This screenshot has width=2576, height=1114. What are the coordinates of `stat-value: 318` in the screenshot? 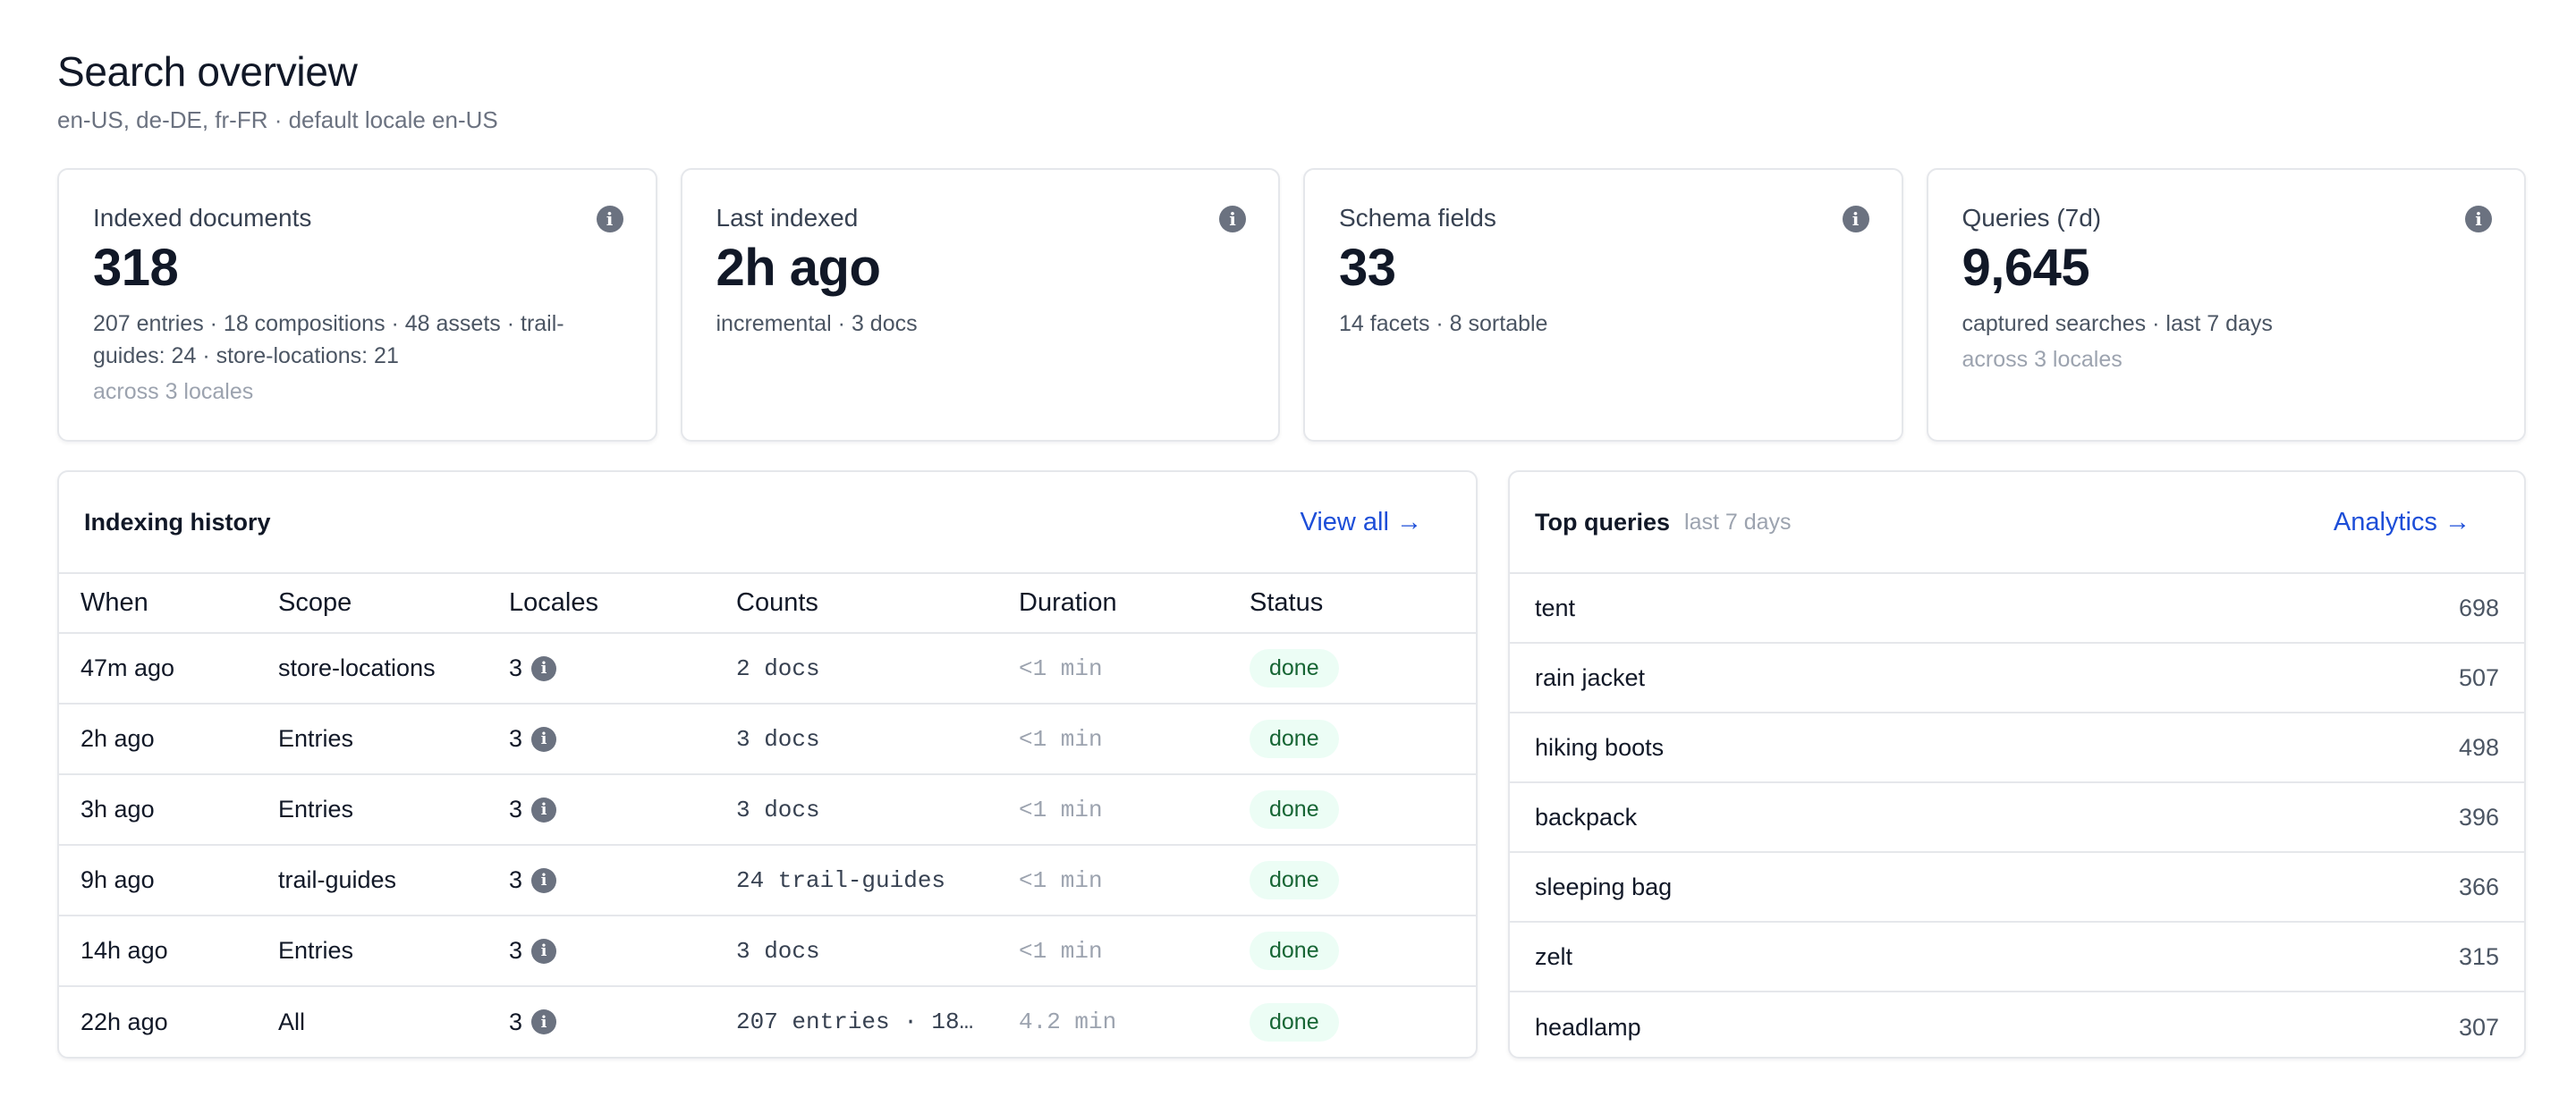 It's located at (136, 268).